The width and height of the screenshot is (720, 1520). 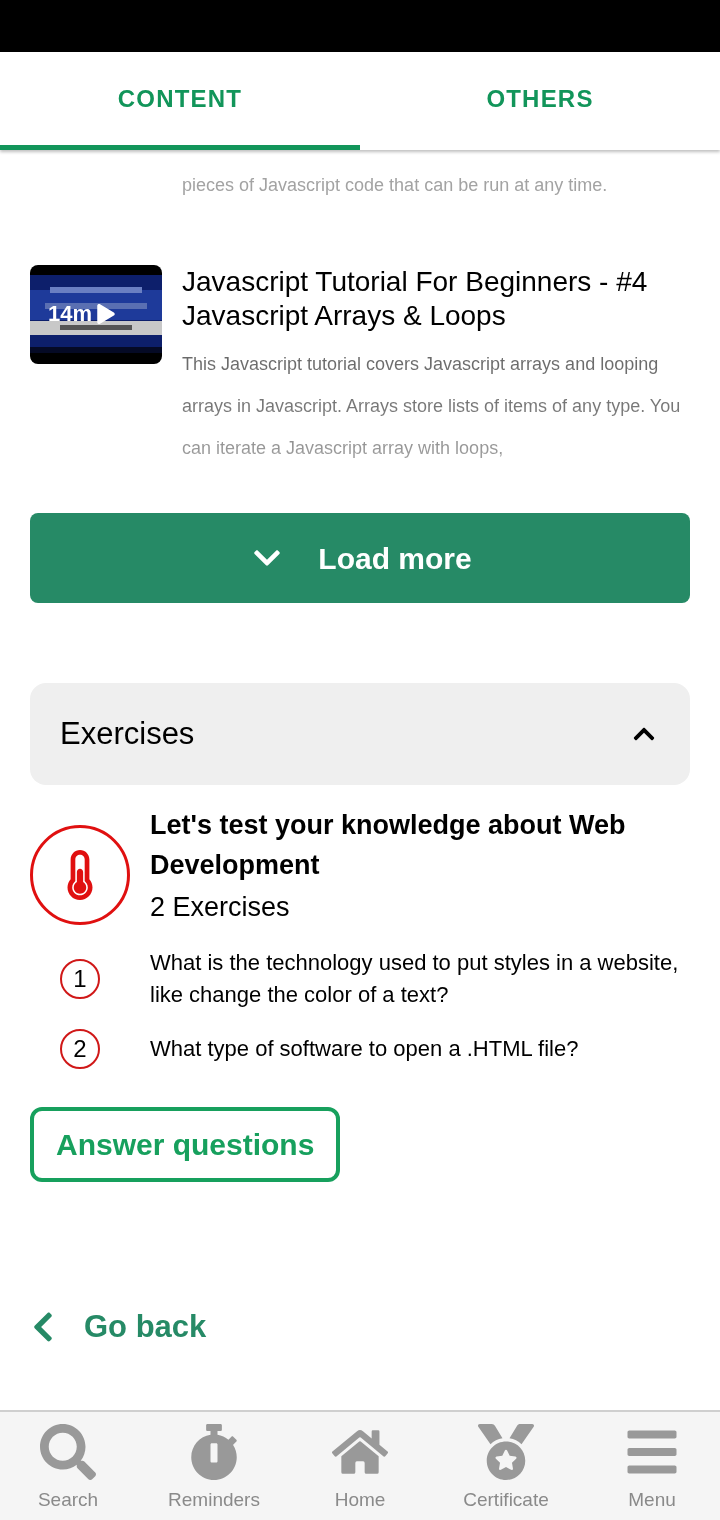 I want to click on answer-questions-button: Answer questions, so click(x=185, y=1144).